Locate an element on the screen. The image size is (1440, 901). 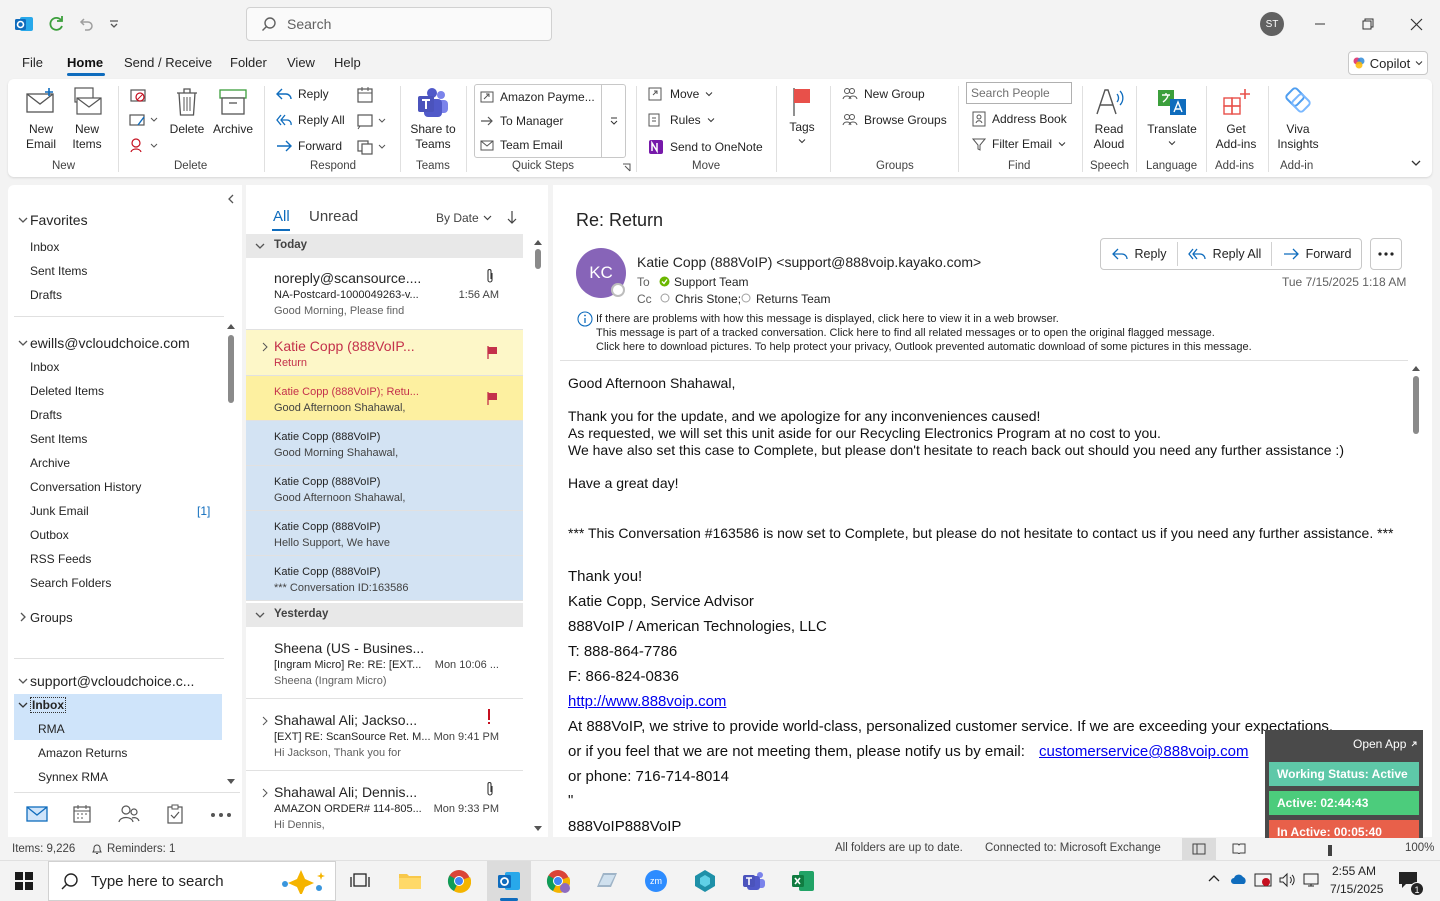
teams-taskbar-icon is located at coordinates (754, 881).